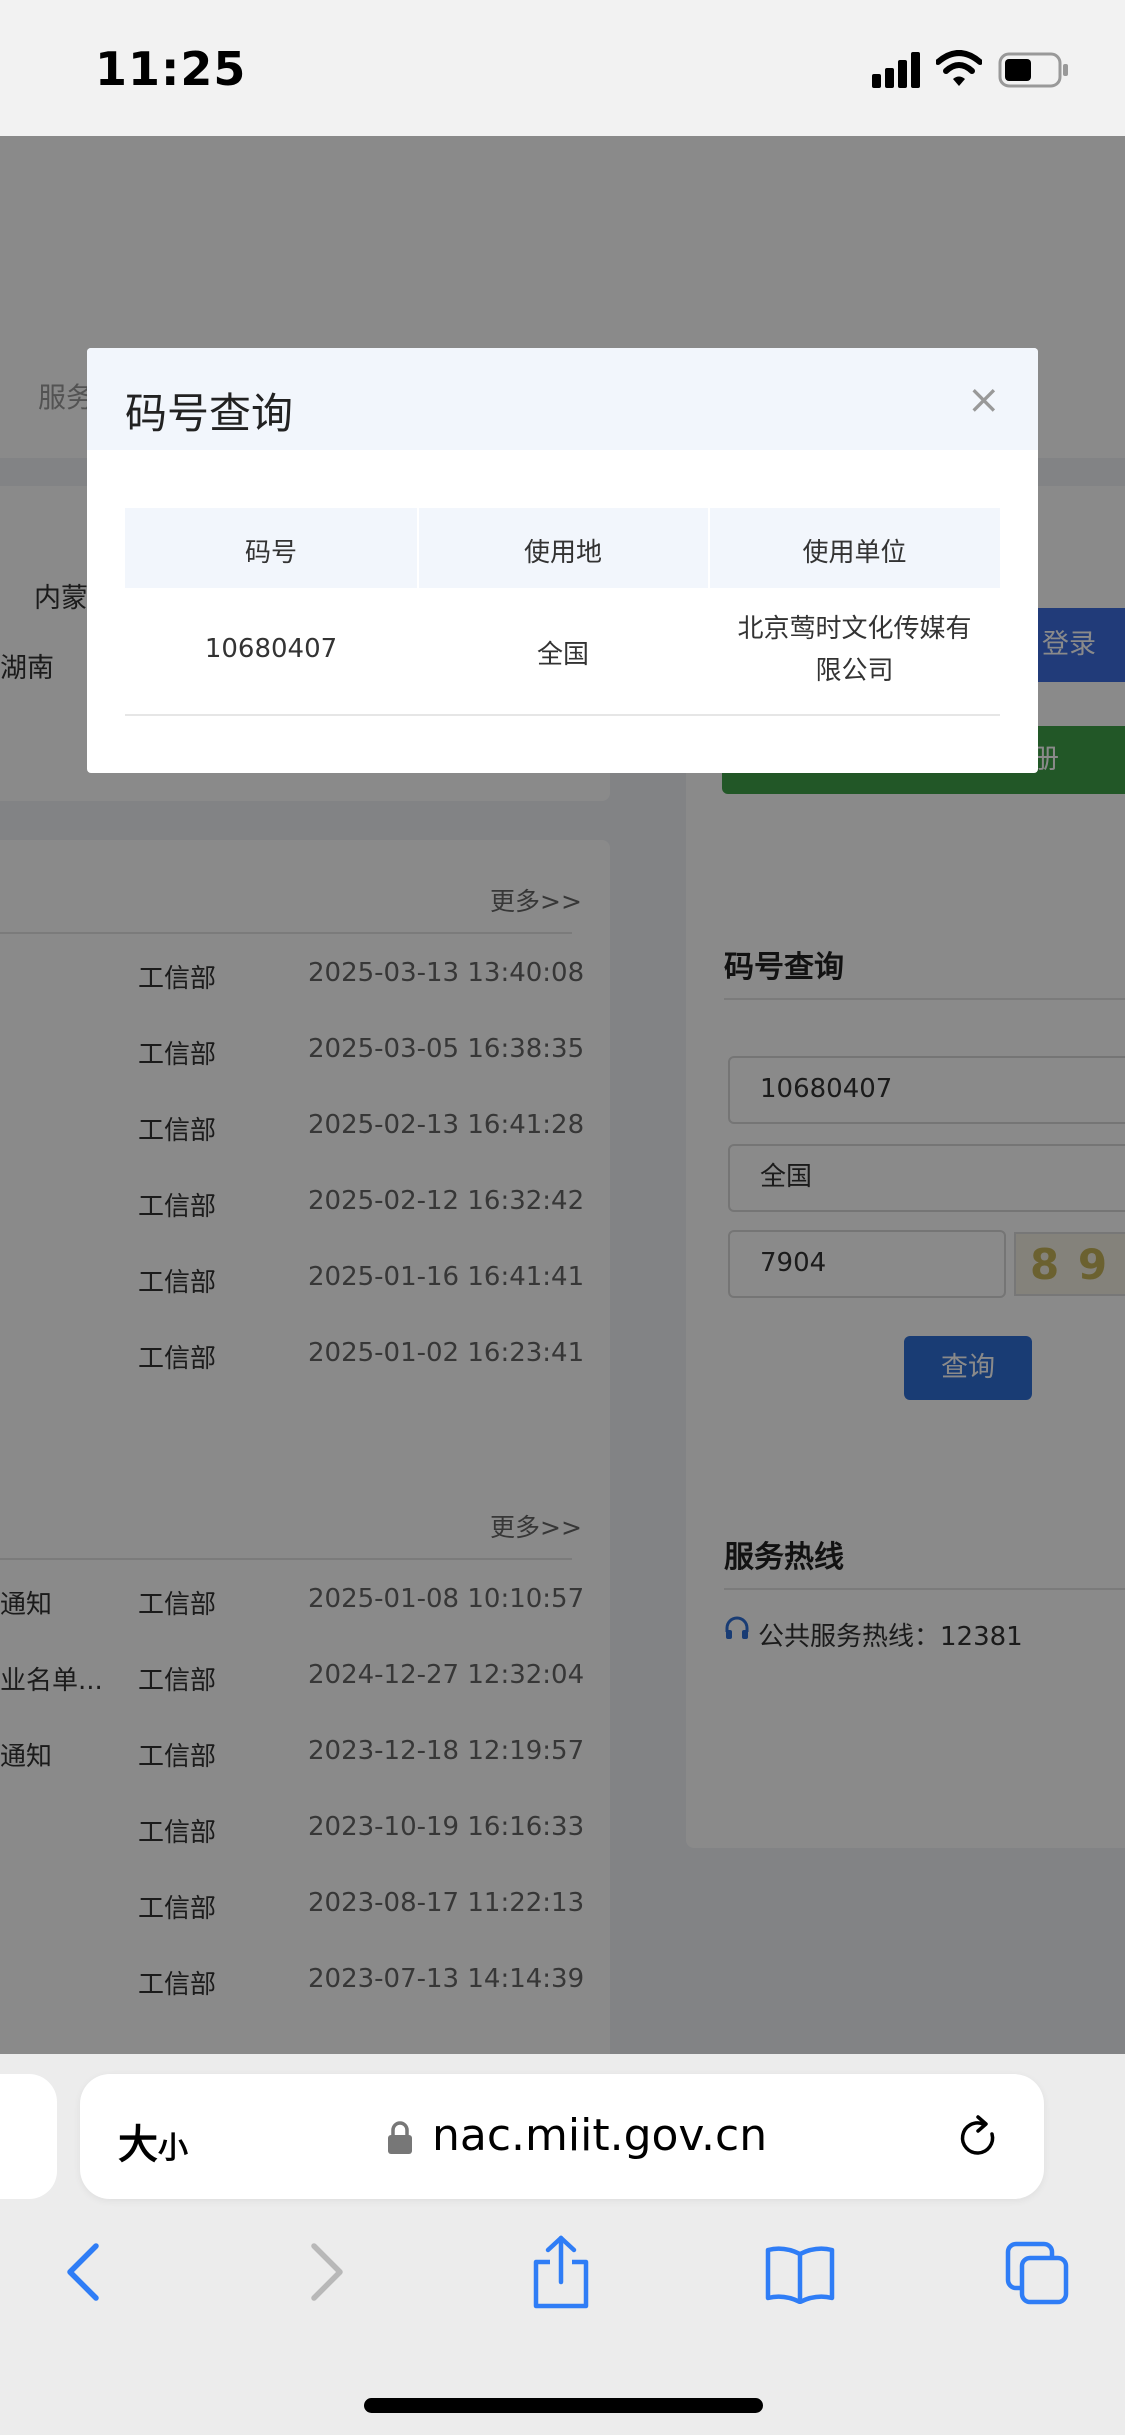 This screenshot has width=1125, height=2435. I want to click on text-size-big: 大, so click(138, 2145).